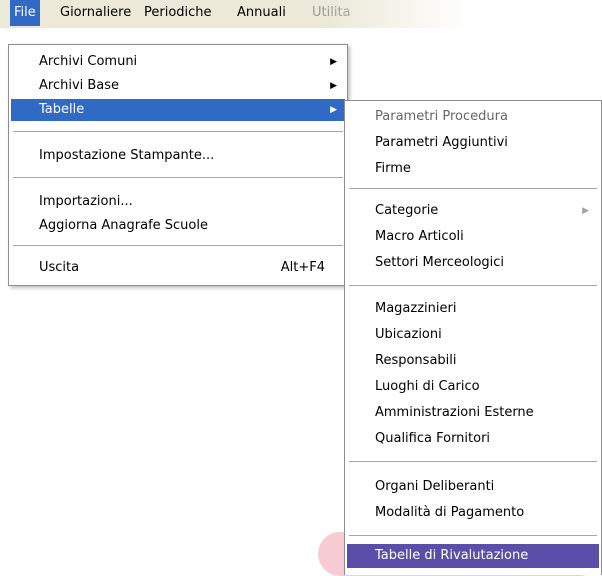 The width and height of the screenshot is (602, 576). What do you see at coordinates (95, 13) in the screenshot?
I see `menu-giornaliere: Giornaliere` at bounding box center [95, 13].